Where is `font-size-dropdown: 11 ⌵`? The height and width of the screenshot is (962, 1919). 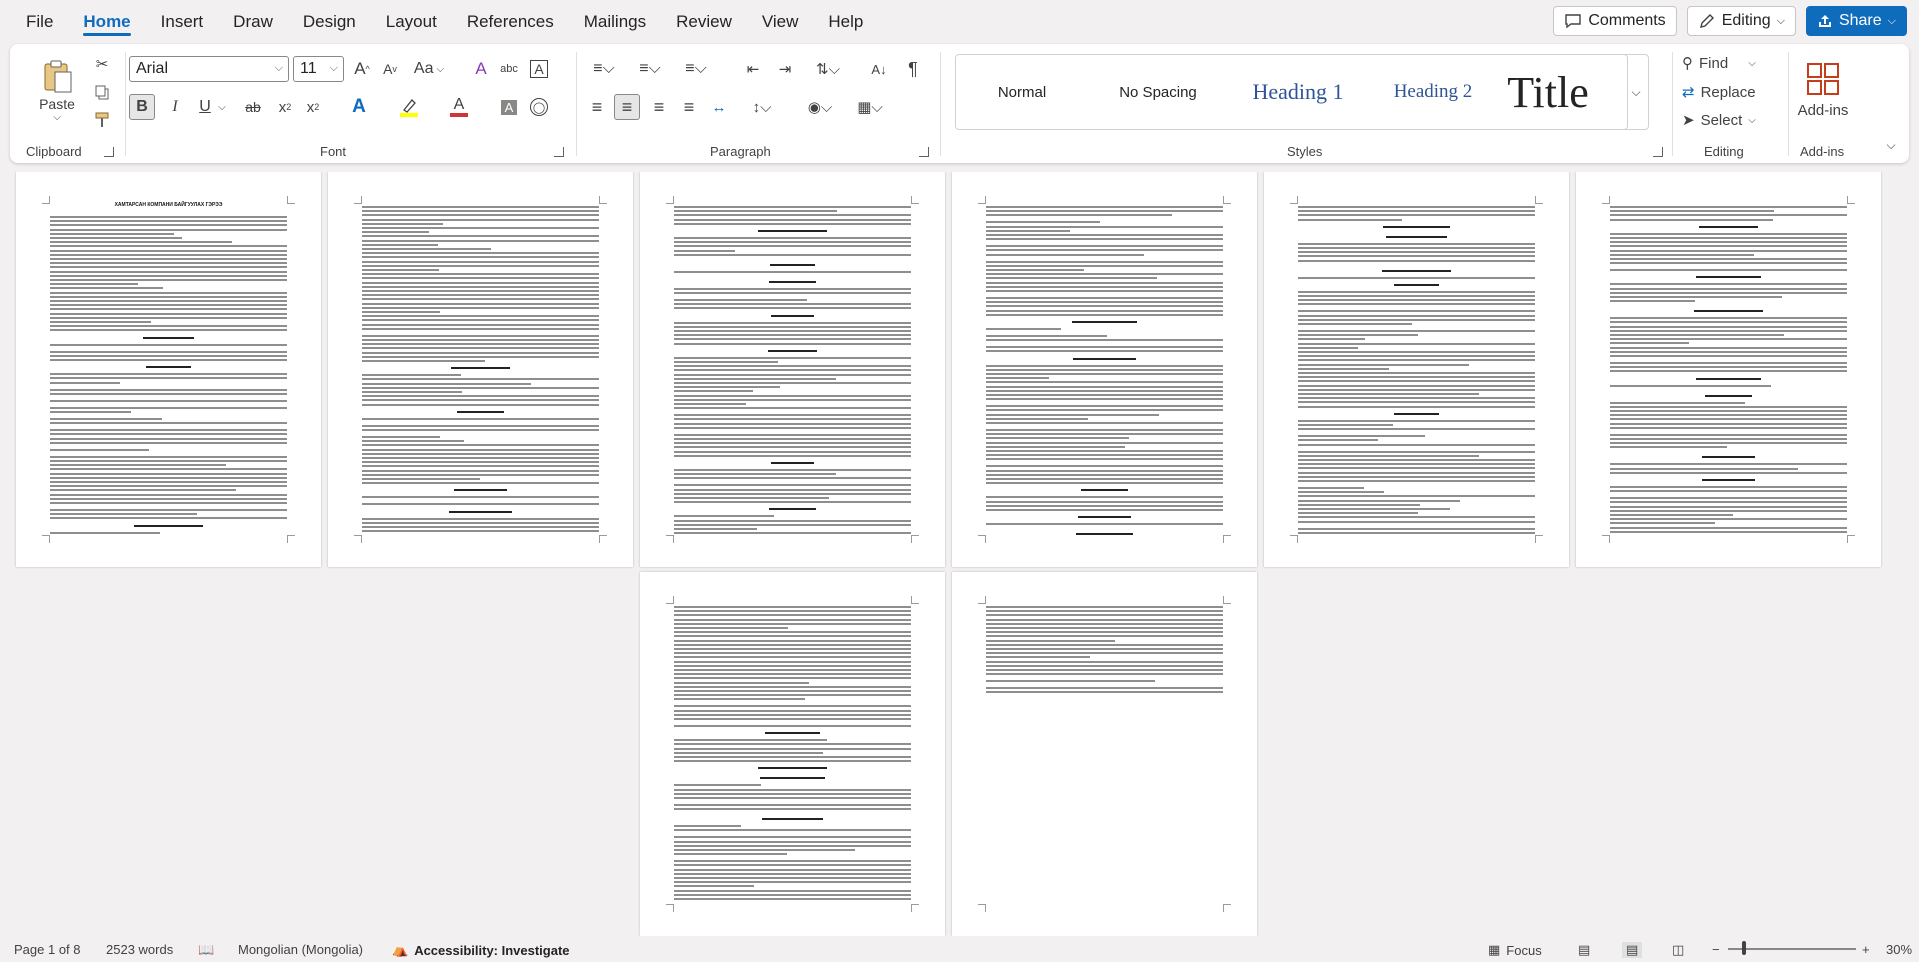 font-size-dropdown: 11 ⌵ is located at coordinates (318, 69).